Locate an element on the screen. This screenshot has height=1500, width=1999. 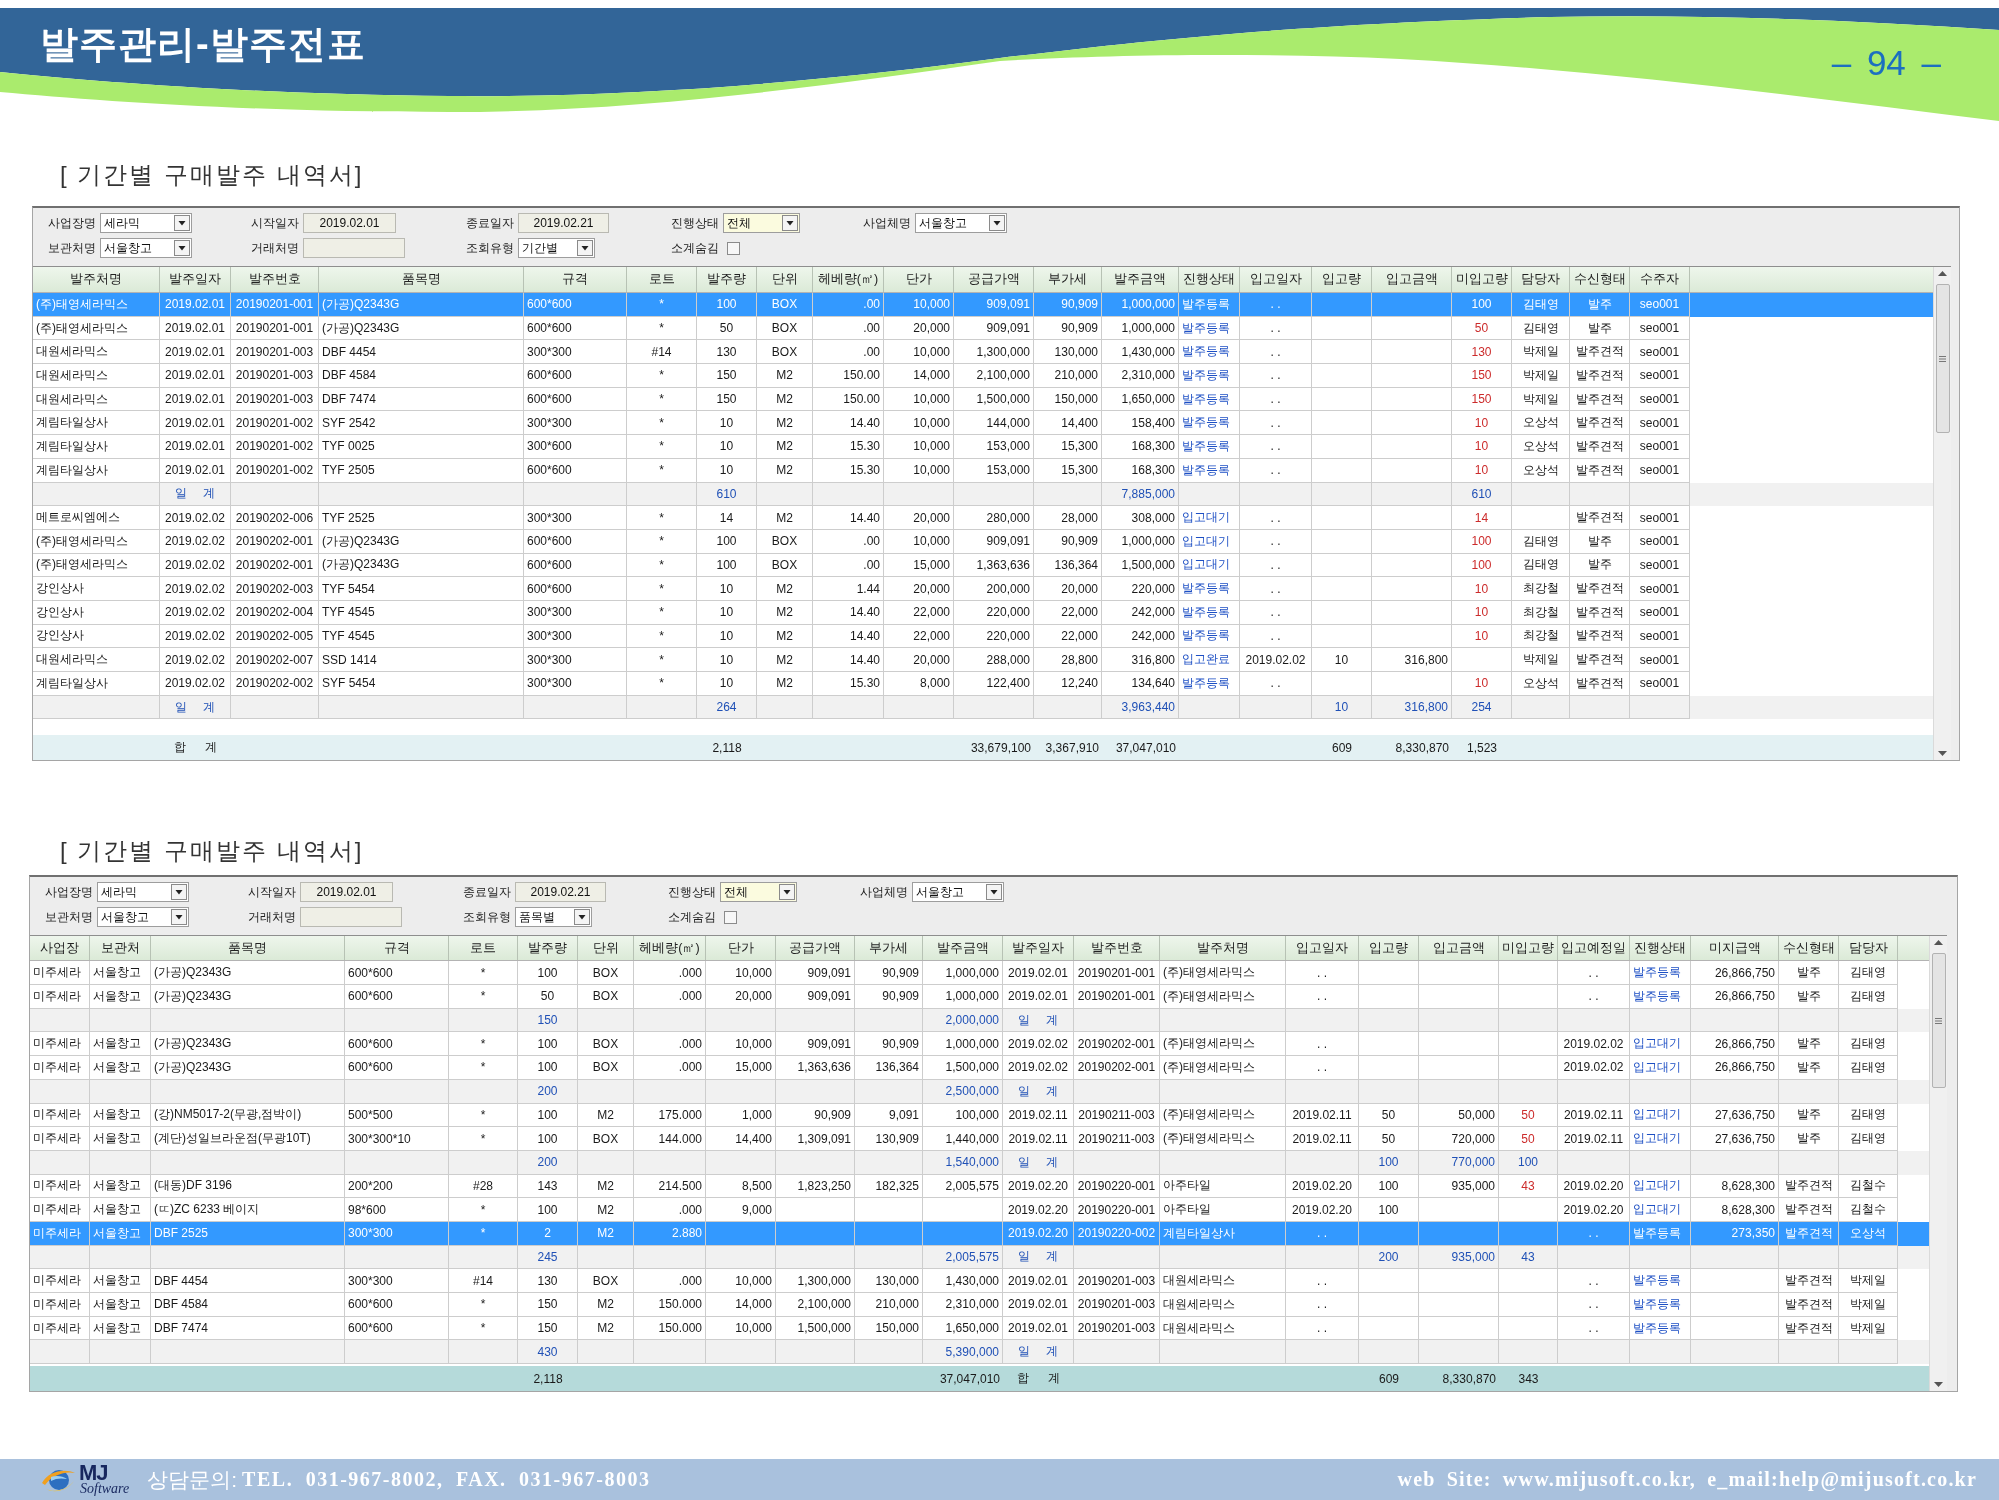
table-cell: 316,800 is located at coordinates (1412, 707).